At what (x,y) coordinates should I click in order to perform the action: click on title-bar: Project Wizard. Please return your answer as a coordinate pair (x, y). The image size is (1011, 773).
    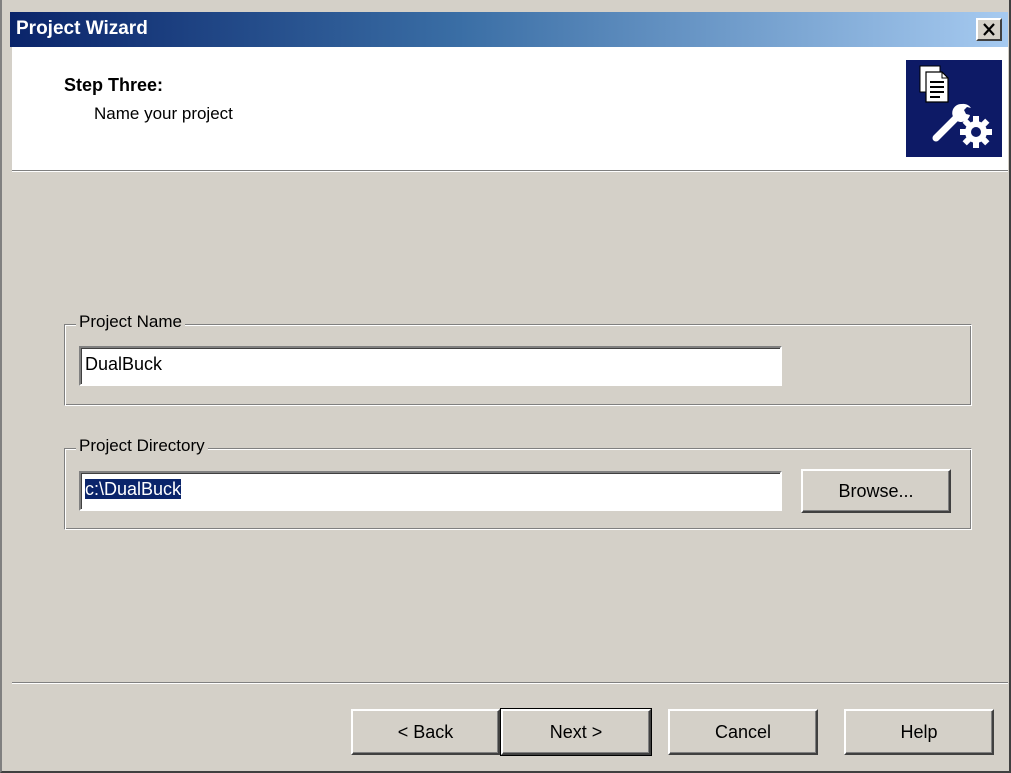
    Looking at the image, I should click on (509, 29).